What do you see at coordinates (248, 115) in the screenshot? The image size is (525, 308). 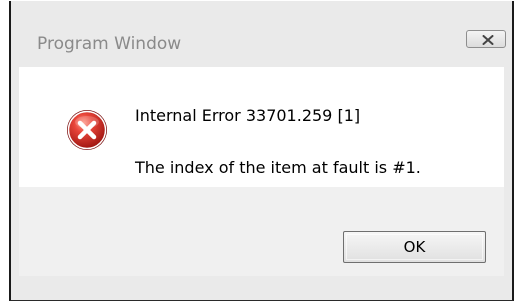 I see `error-title-text: Internal Error 33701.259 [1]` at bounding box center [248, 115].